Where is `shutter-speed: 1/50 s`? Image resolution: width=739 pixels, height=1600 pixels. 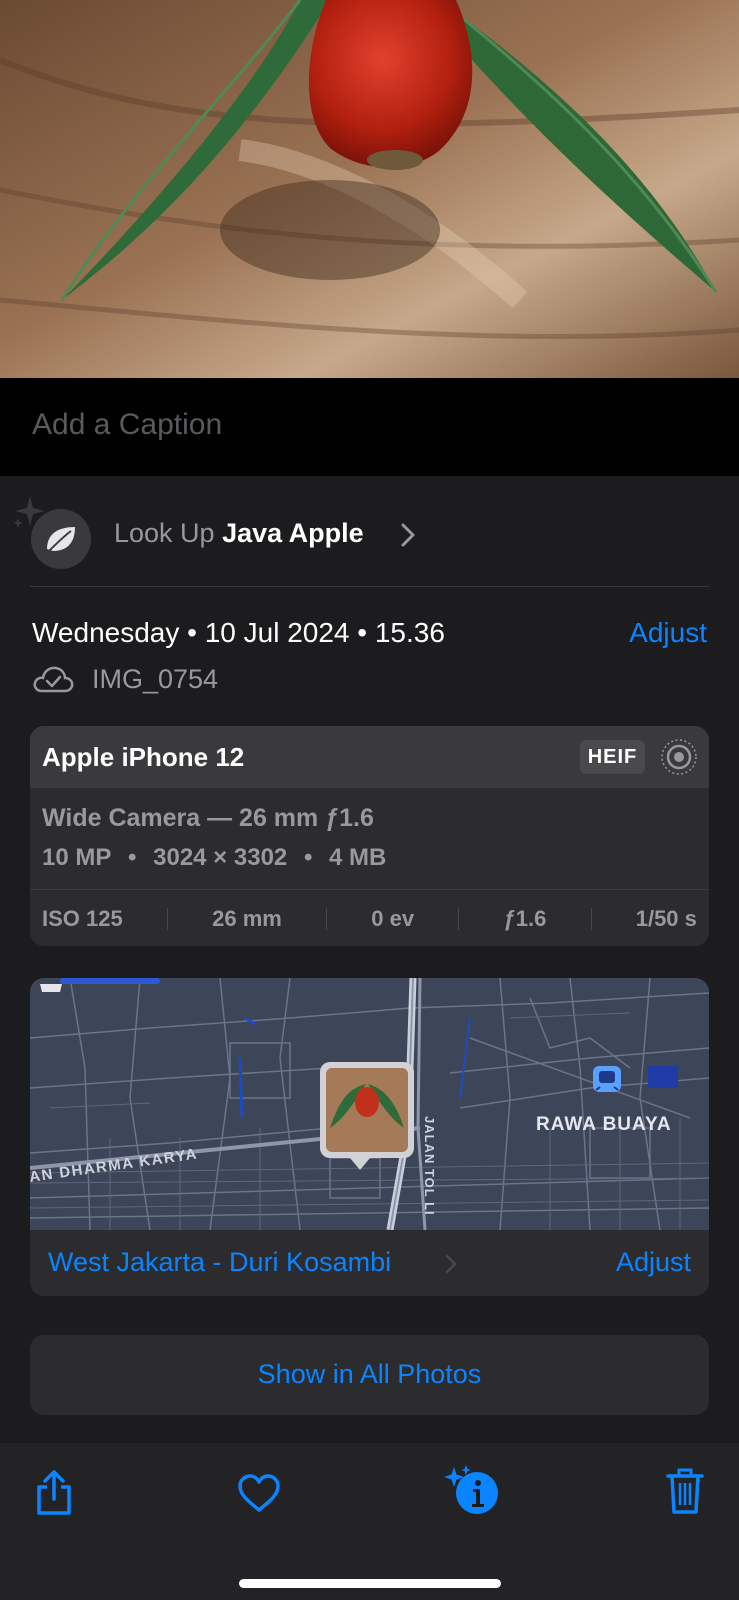 shutter-speed: 1/50 s is located at coordinates (666, 918).